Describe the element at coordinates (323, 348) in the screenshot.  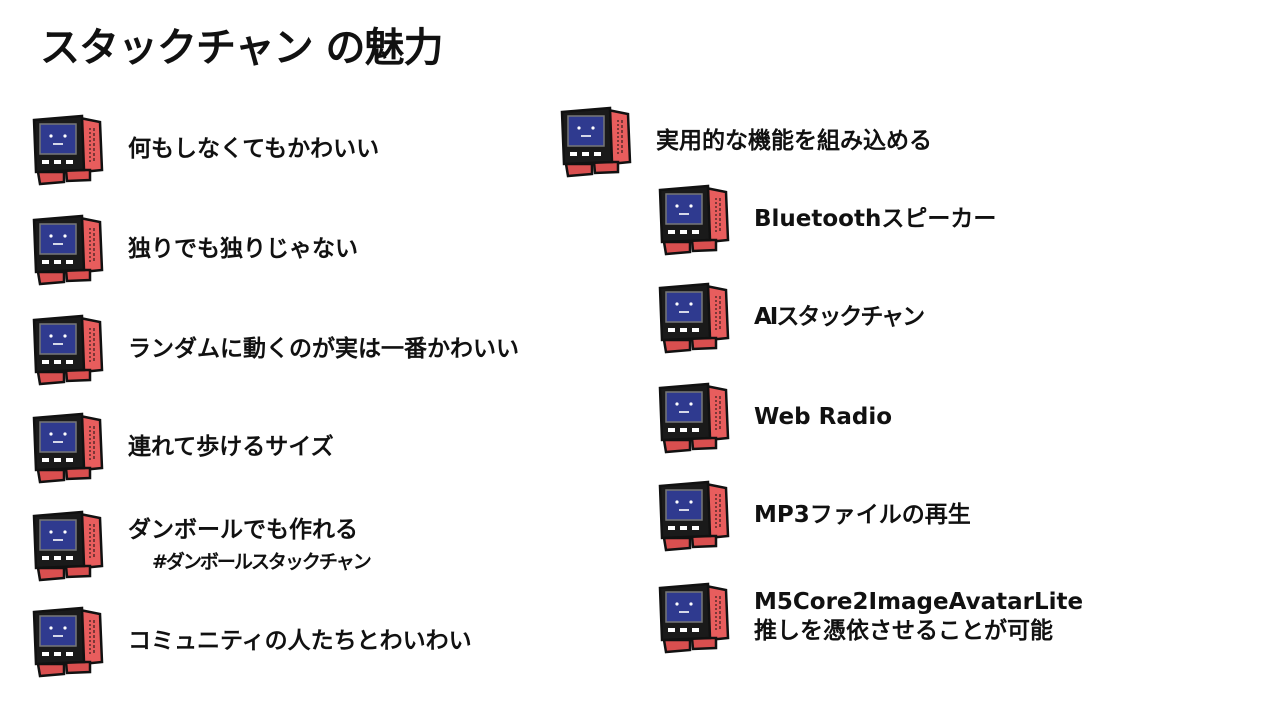
I see `item-label: ランダムに動くのが実は一番かわいい` at that location.